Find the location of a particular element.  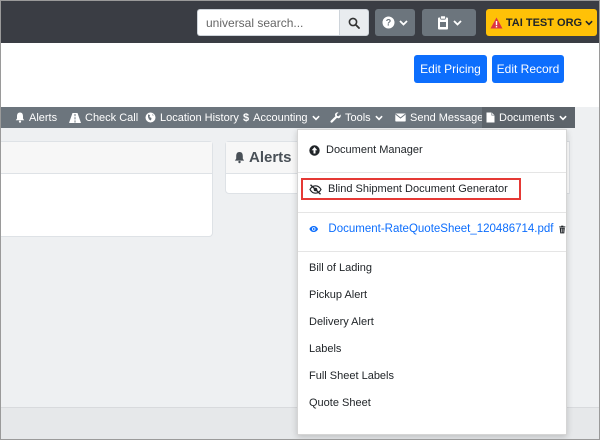

question-circle-icon: ? is located at coordinates (388, 22).